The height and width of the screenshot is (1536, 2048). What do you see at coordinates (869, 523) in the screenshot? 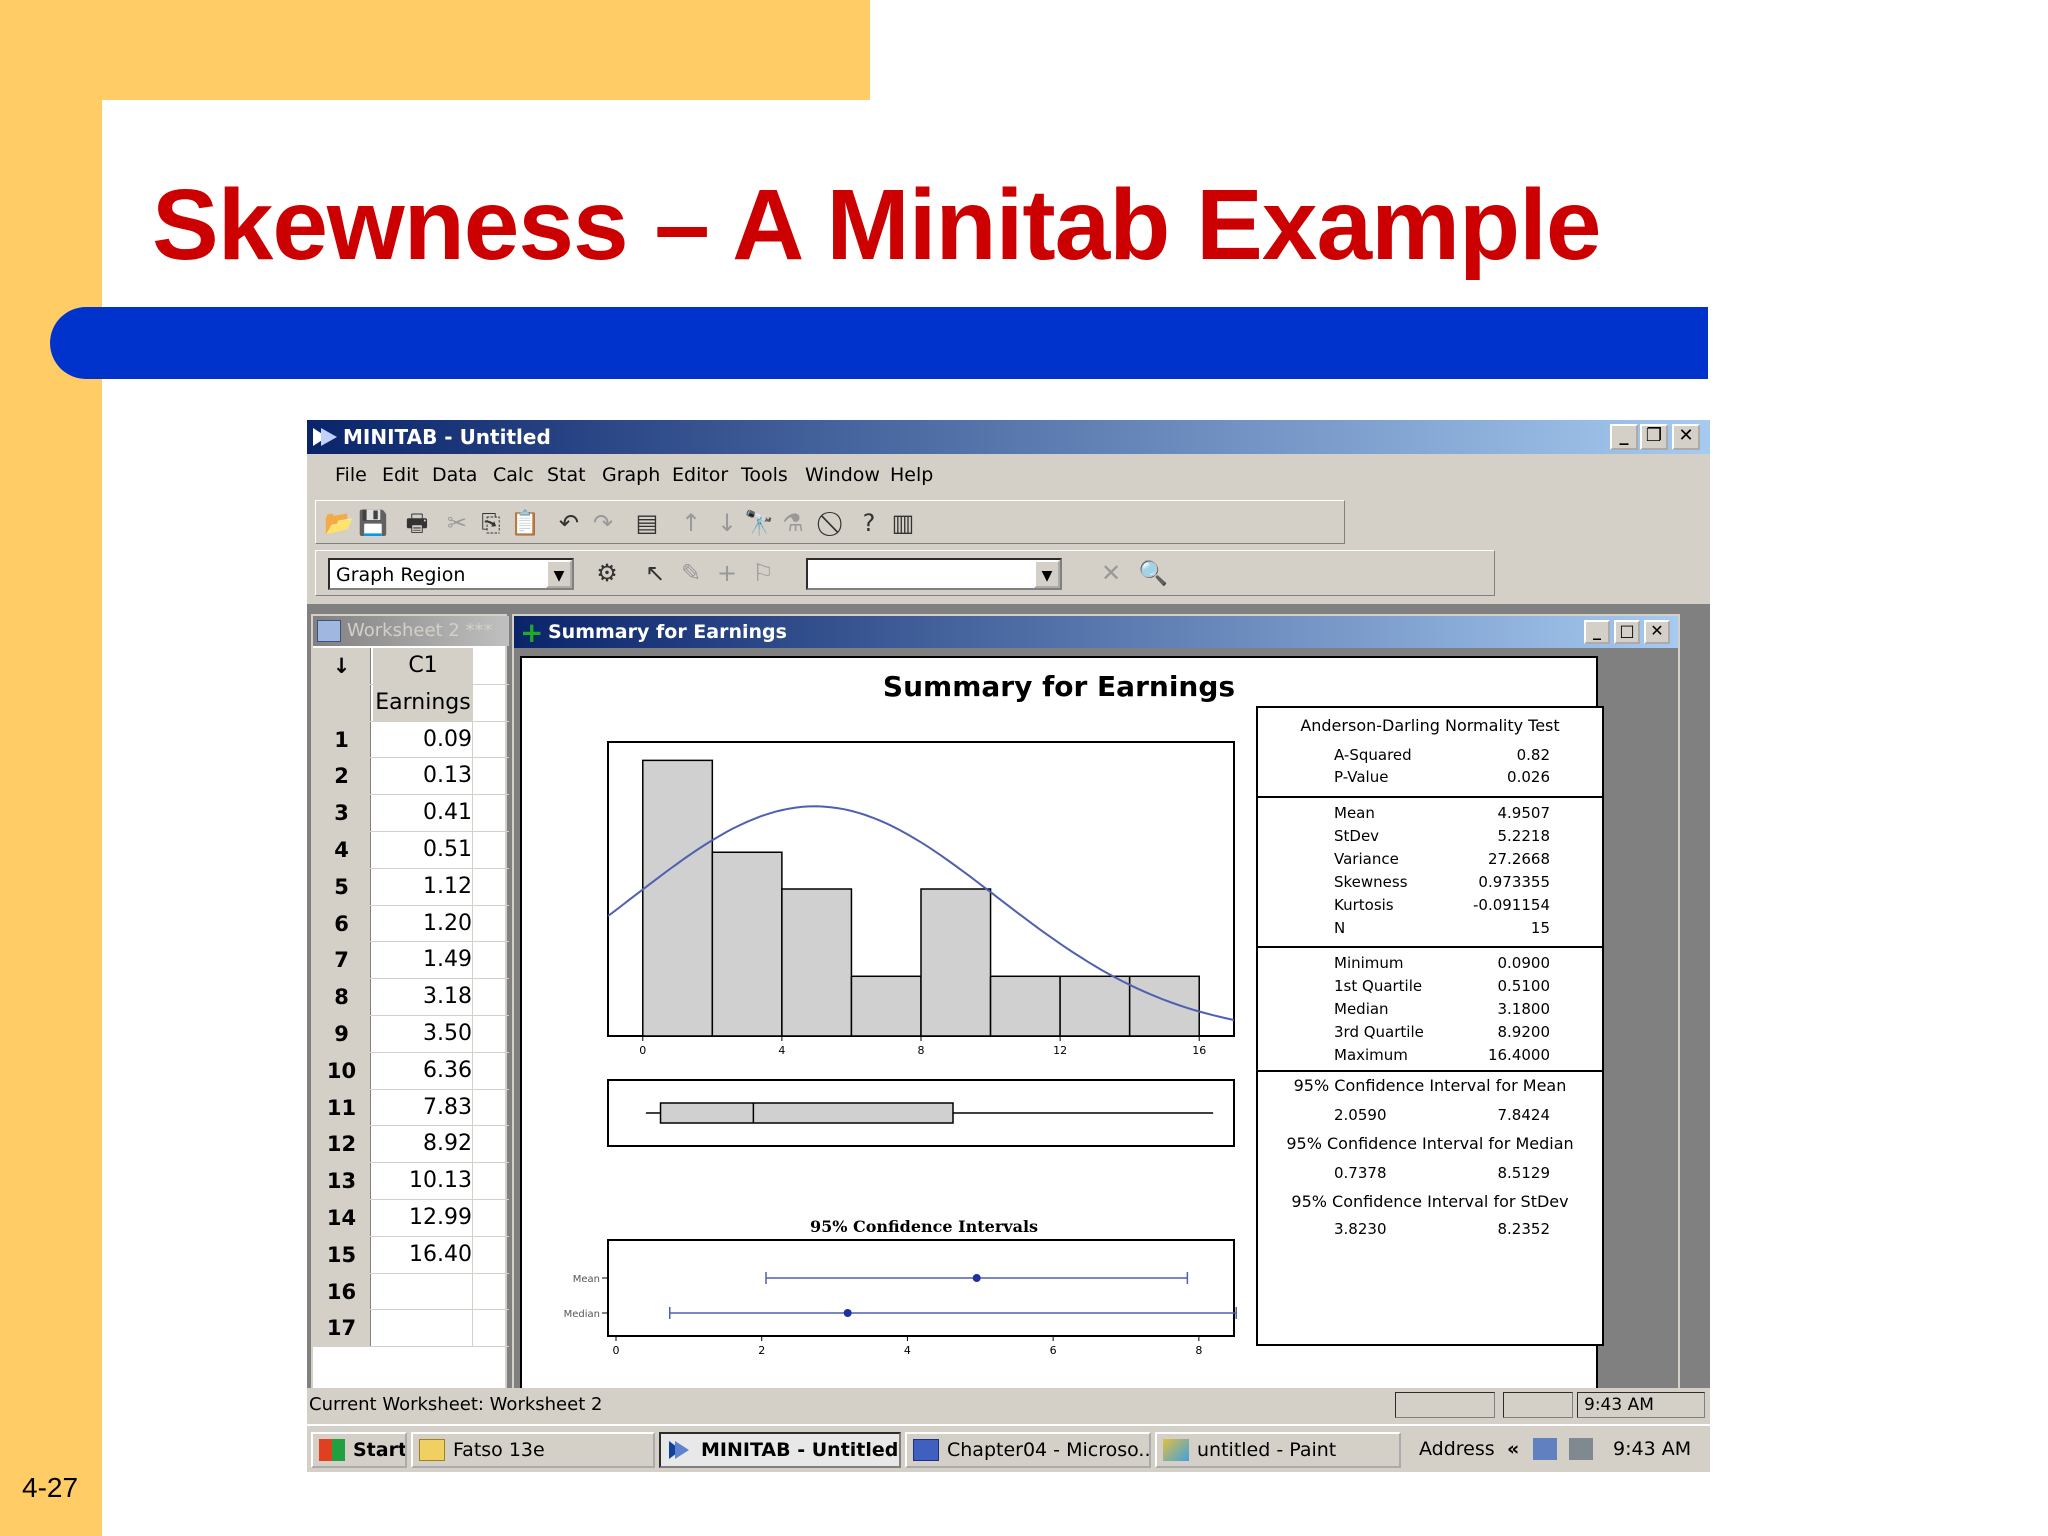
I see `help-icon: ?` at bounding box center [869, 523].